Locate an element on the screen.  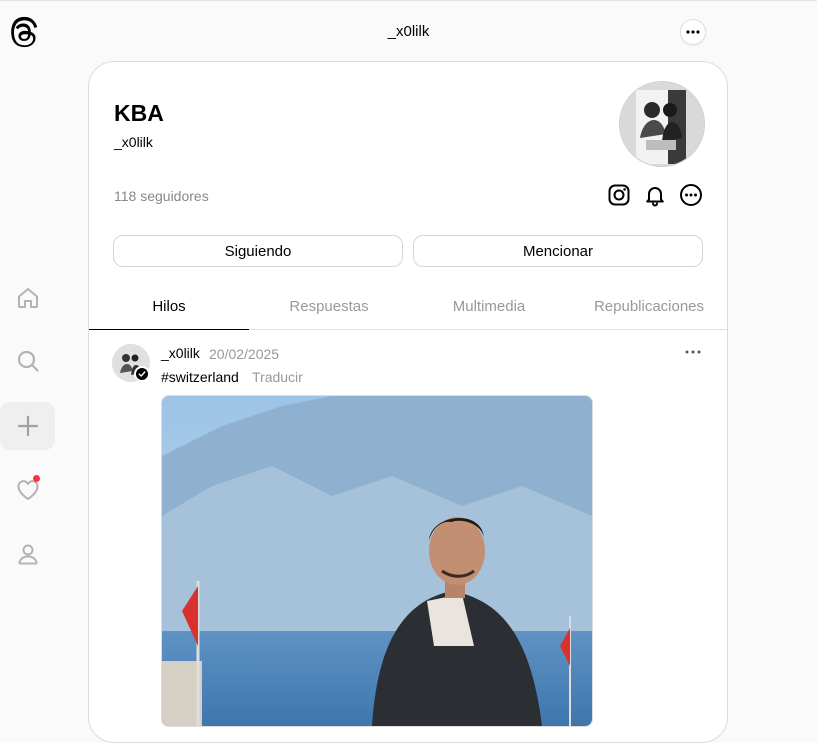
plus-icon is located at coordinates (27, 426).